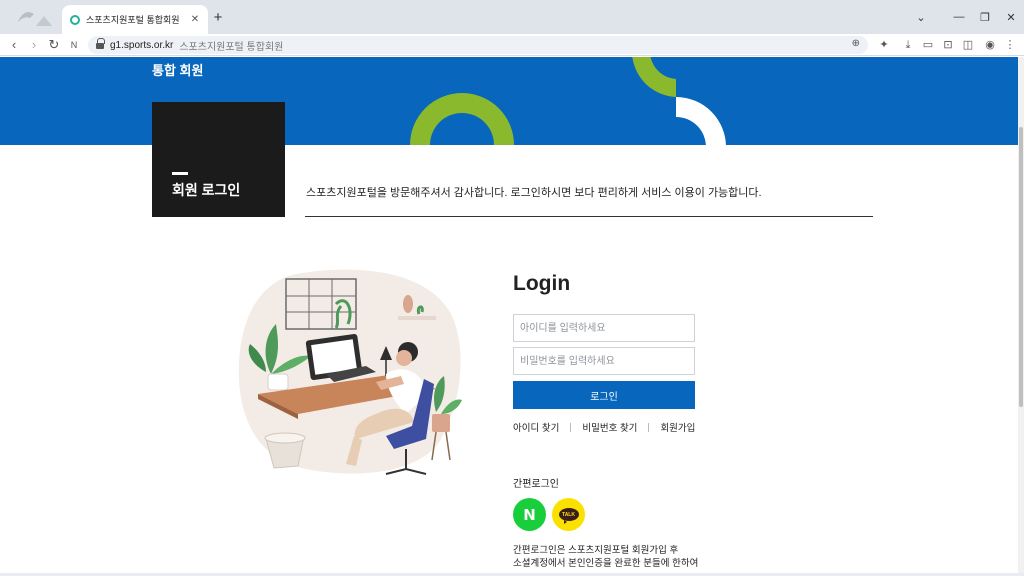 The height and width of the screenshot is (576, 1024). I want to click on download-icon: ⤓, so click(908, 45).